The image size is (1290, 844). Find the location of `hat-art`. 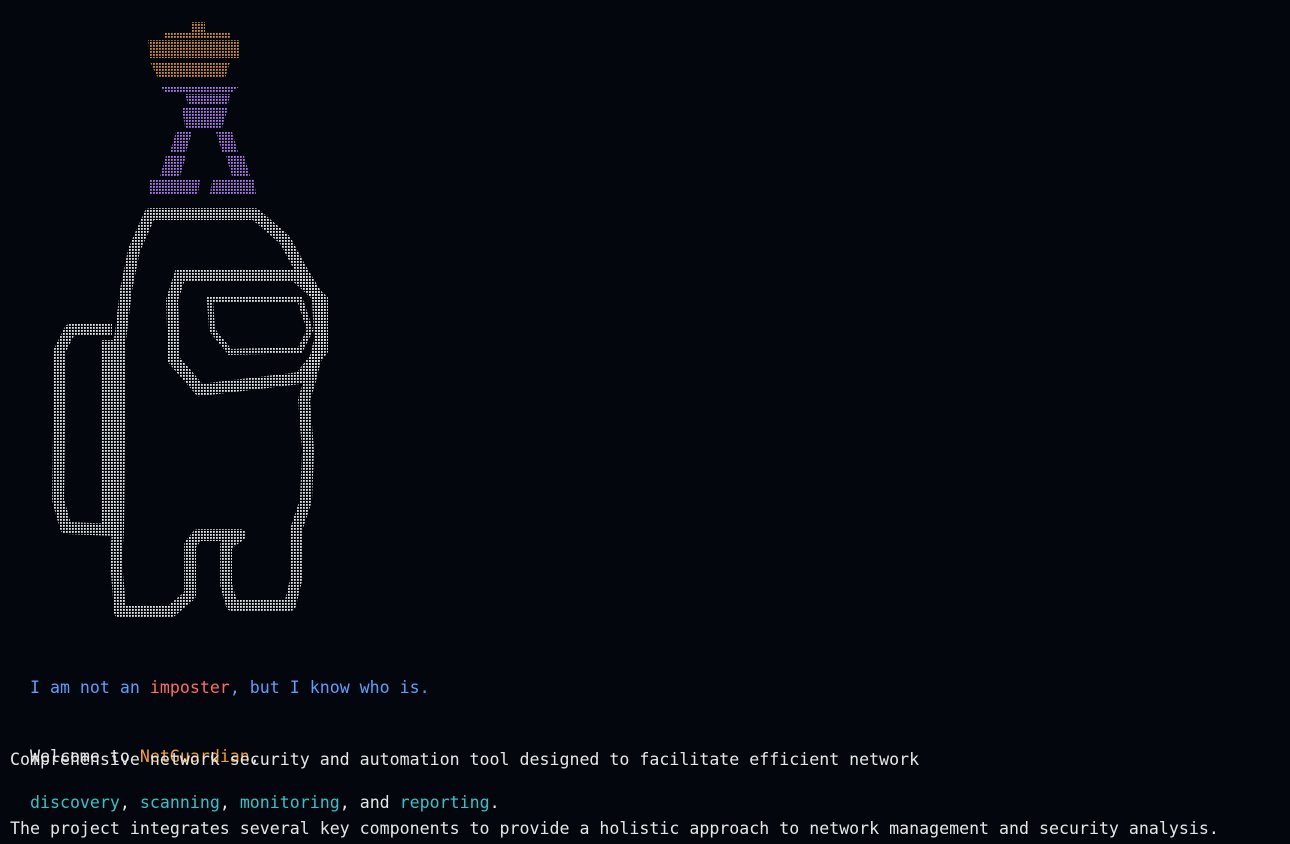

hat-art is located at coordinates (194, 50).